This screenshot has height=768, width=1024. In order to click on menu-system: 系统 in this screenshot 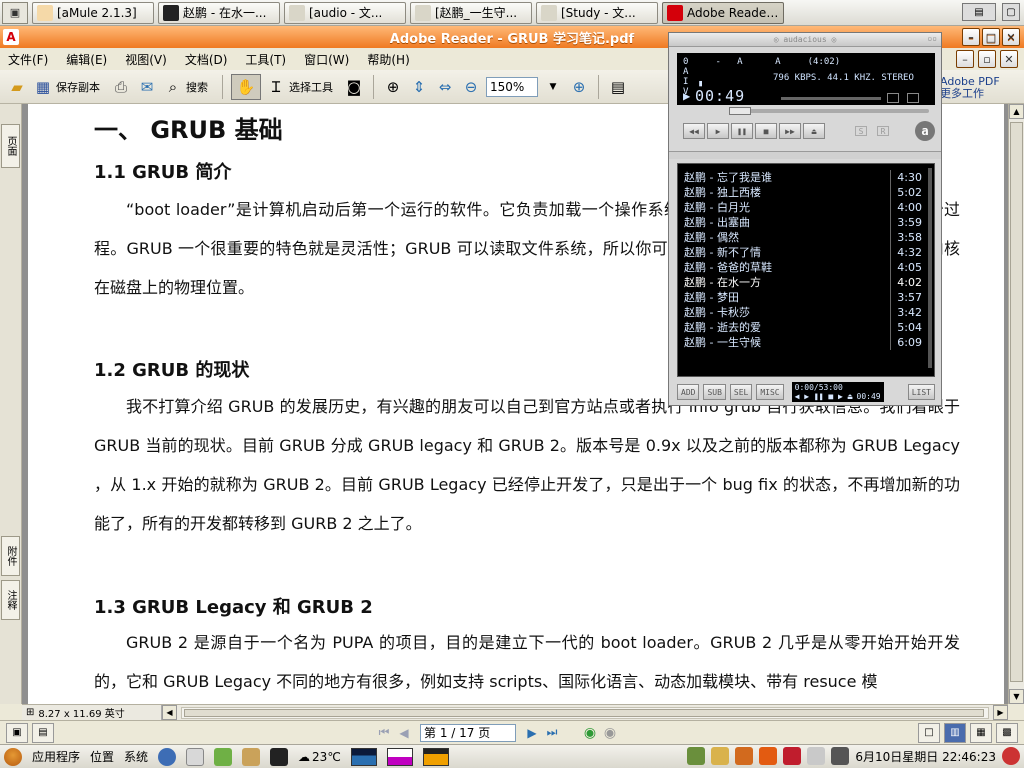, I will do `click(136, 756)`.